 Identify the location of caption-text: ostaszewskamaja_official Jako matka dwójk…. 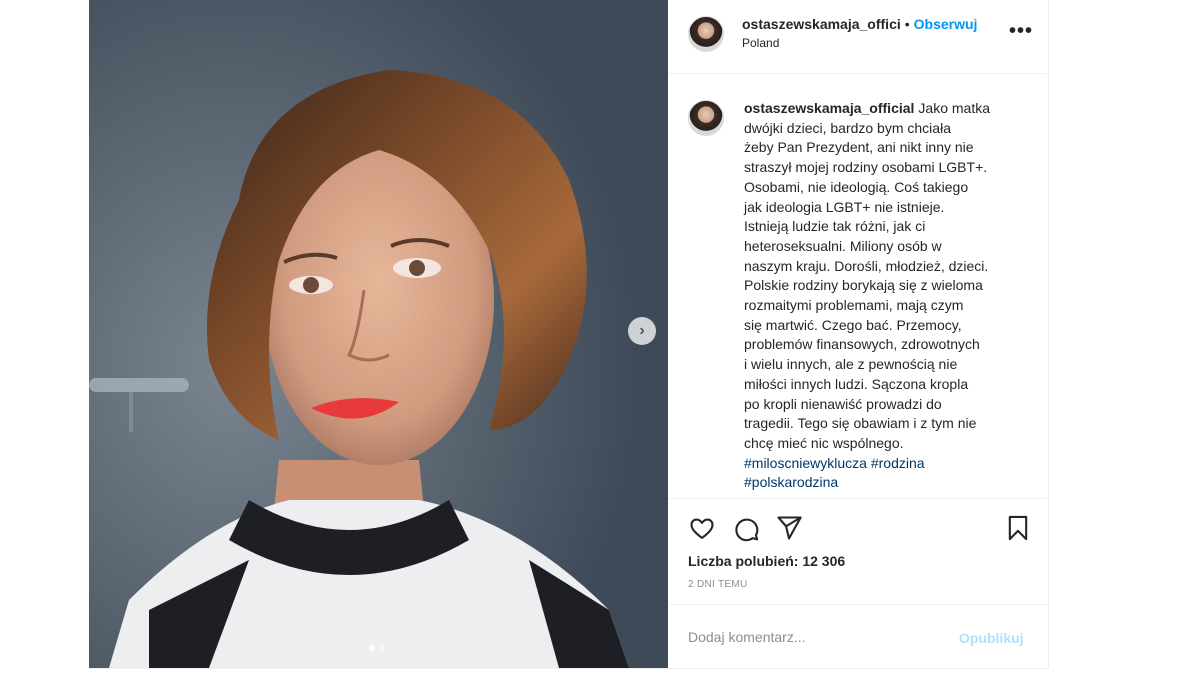
(879, 296).